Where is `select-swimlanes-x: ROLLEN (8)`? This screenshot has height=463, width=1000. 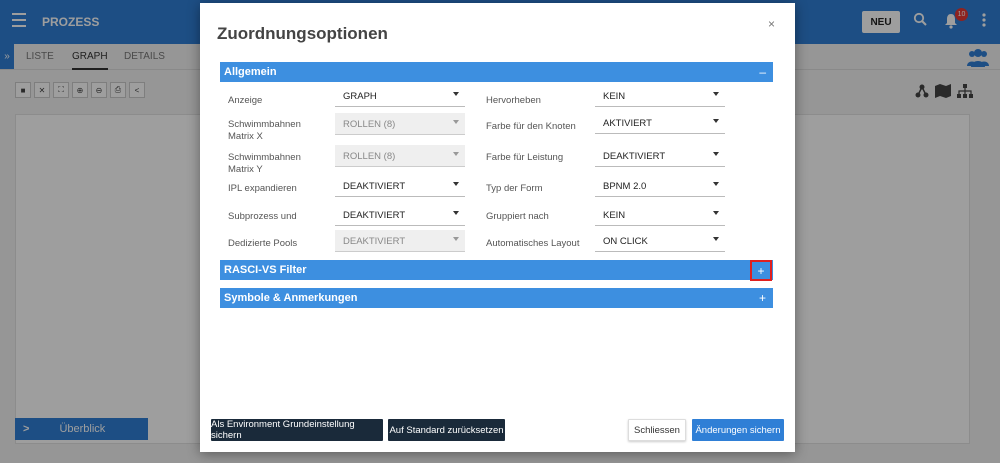
select-swimlanes-x: ROLLEN (8) is located at coordinates (400, 124).